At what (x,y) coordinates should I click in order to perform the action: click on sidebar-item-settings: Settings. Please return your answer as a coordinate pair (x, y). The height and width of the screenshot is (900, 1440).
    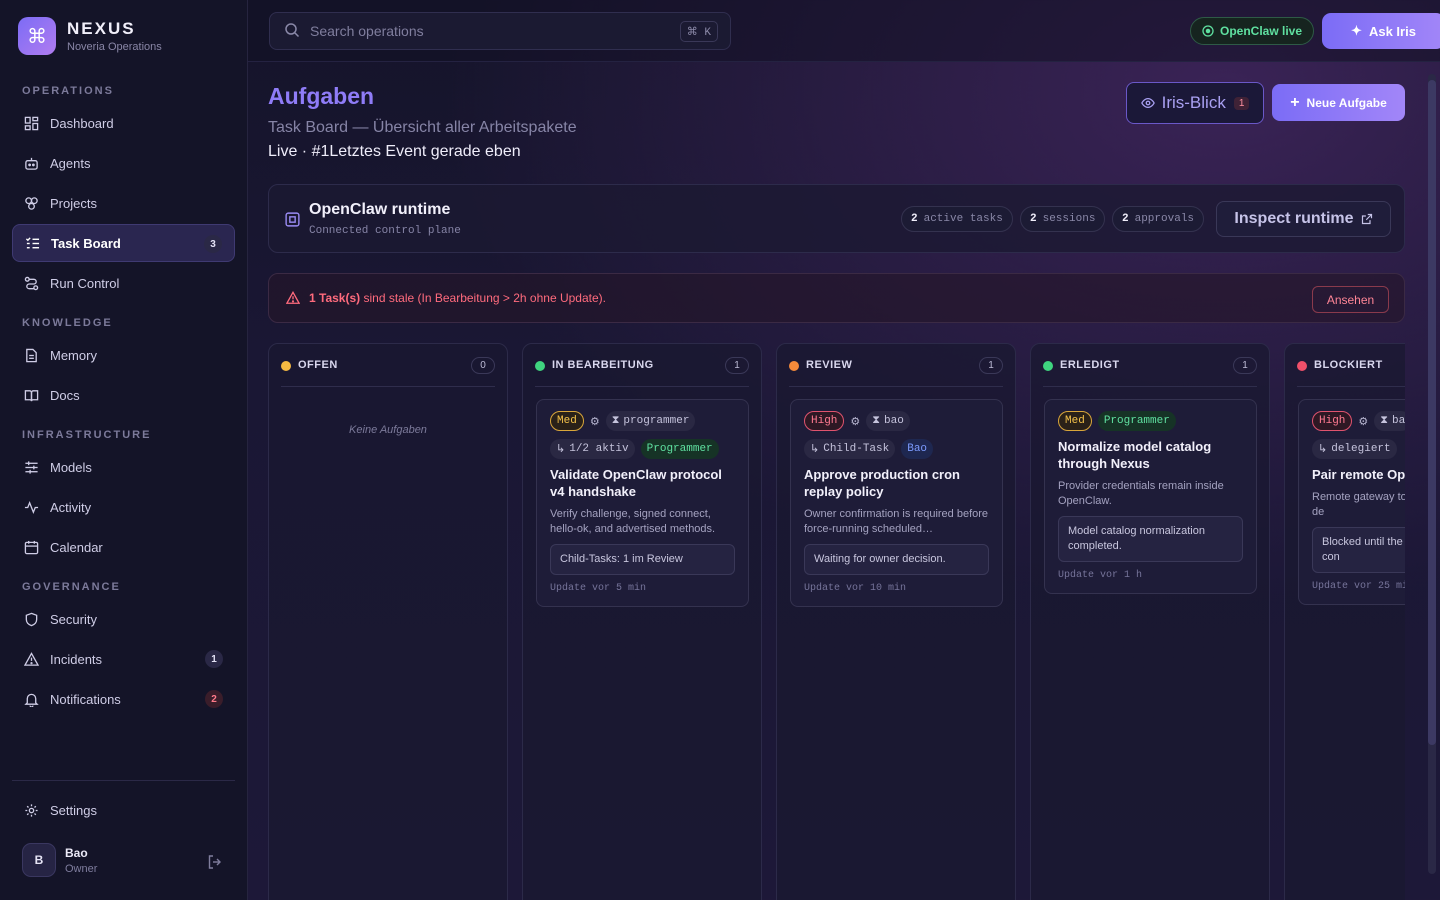
    Looking at the image, I should click on (123, 810).